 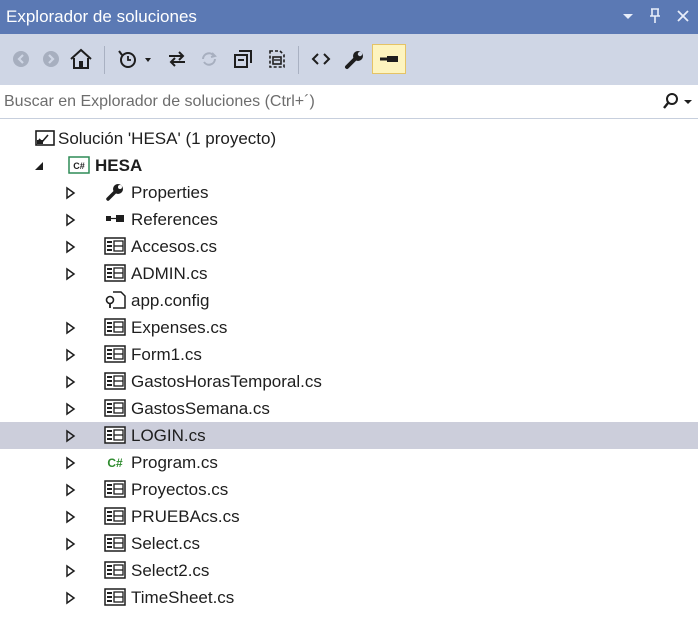 What do you see at coordinates (349, 462) in the screenshot?
I see `tree-item: C# Program.cs` at bounding box center [349, 462].